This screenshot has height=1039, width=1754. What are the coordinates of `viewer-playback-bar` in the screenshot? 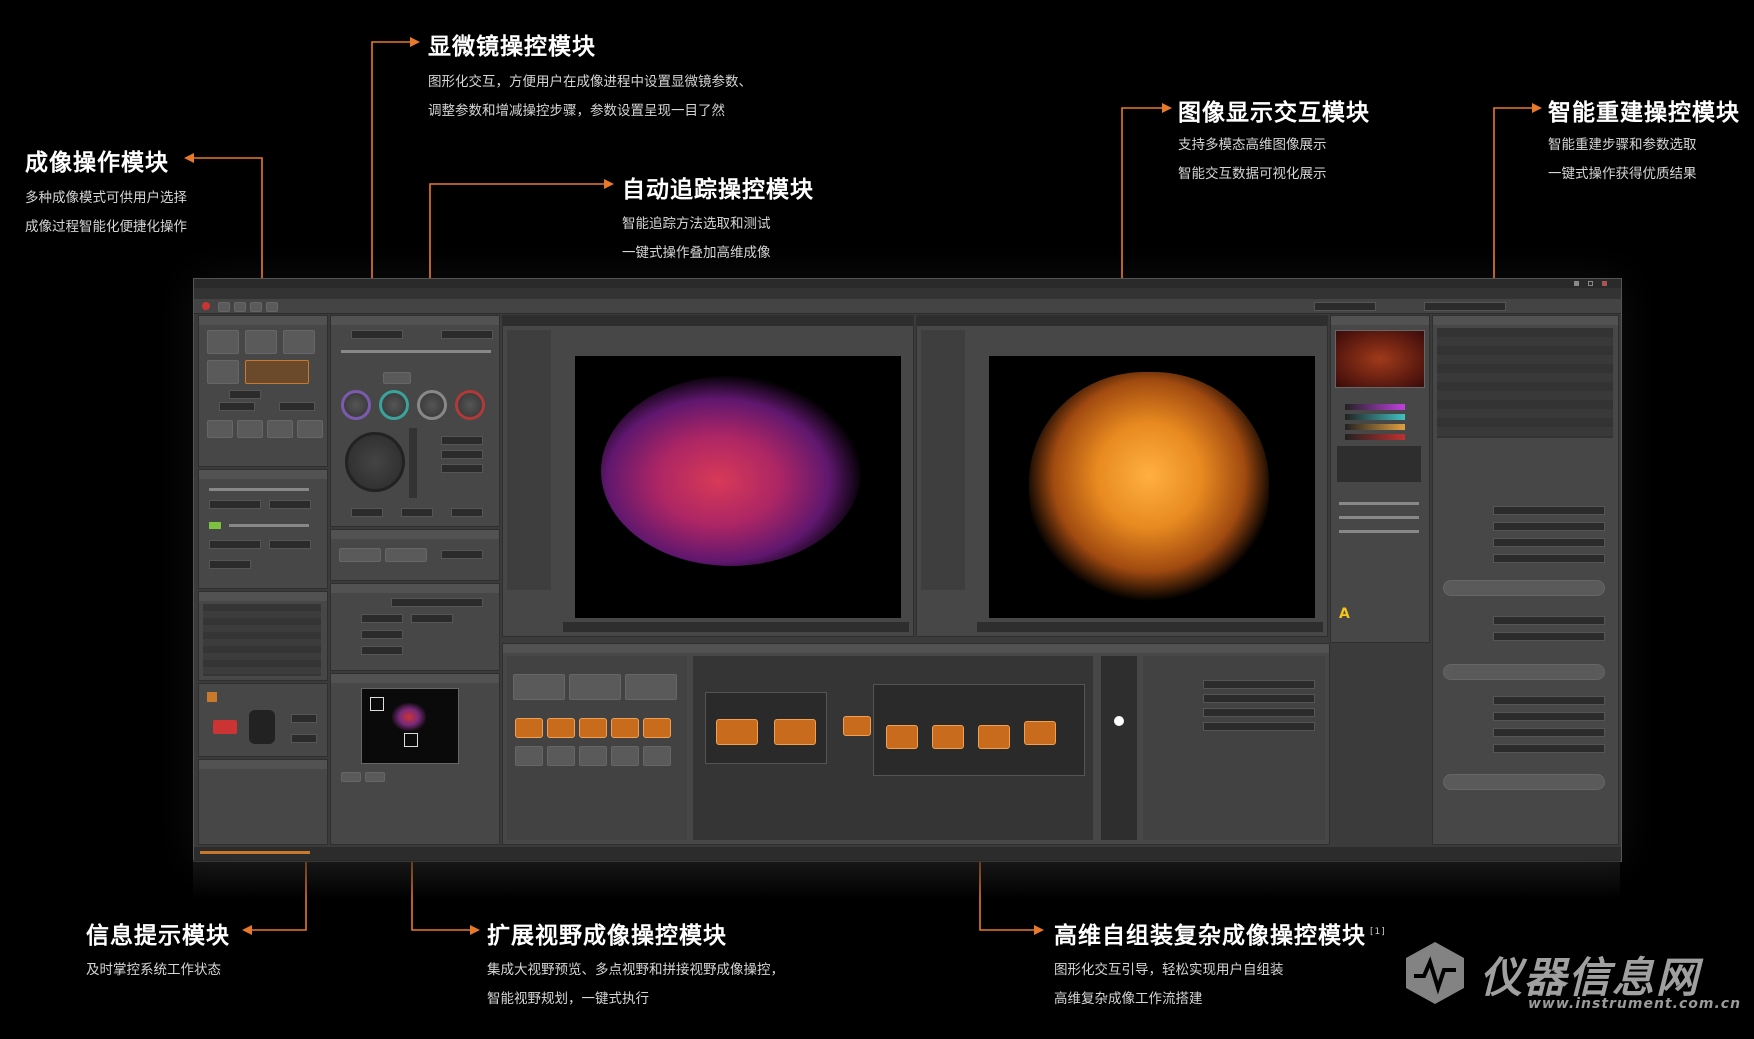 It's located at (736, 627).